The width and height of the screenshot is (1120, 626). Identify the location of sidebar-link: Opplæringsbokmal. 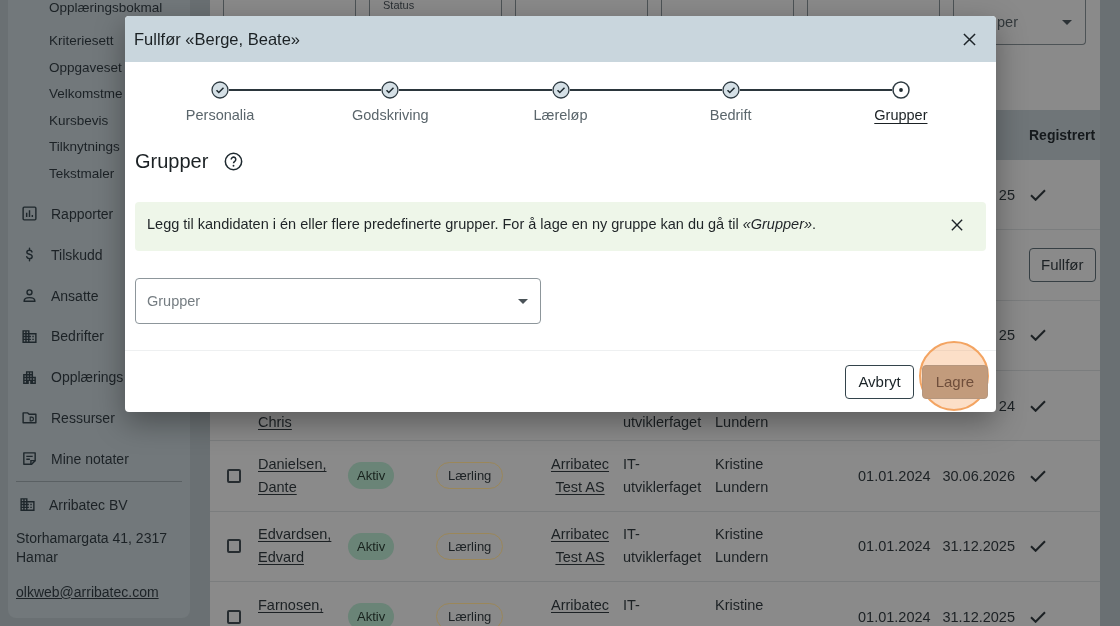
(106, 8).